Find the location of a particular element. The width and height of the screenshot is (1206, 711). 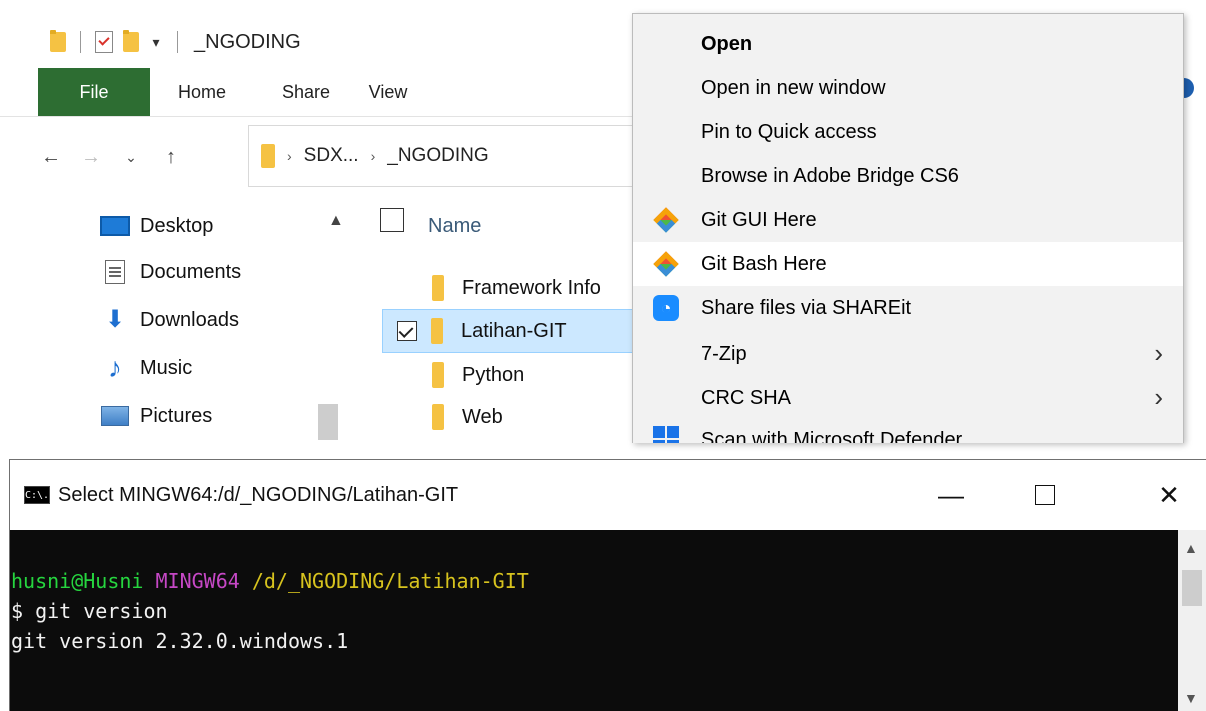

quick-access-toolbar: ▾ _NGODING is located at coordinates (175, 42).